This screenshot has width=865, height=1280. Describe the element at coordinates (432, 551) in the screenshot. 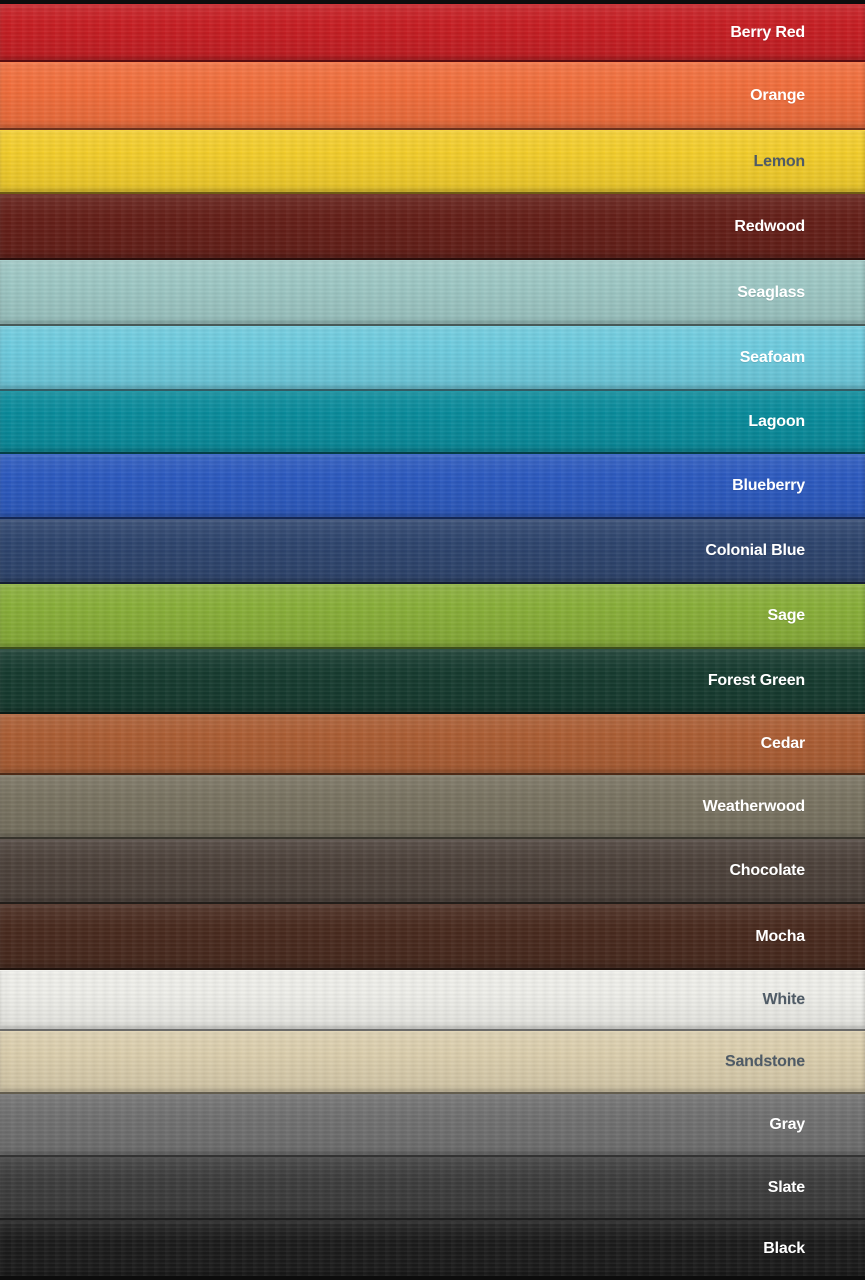

I see `swatch-colonial-blue: Colonial Blue` at that location.